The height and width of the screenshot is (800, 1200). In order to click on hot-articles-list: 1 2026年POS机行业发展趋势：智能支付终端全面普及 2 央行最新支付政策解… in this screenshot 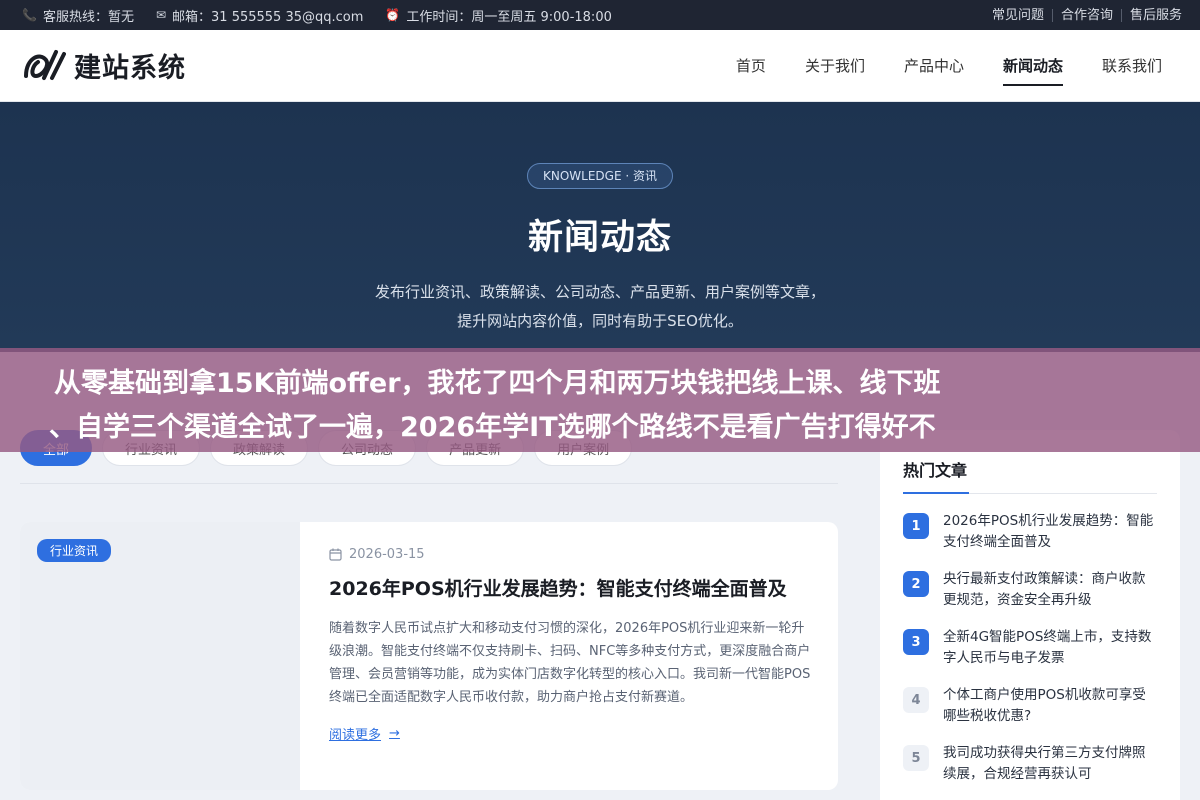, I will do `click(1030, 648)`.